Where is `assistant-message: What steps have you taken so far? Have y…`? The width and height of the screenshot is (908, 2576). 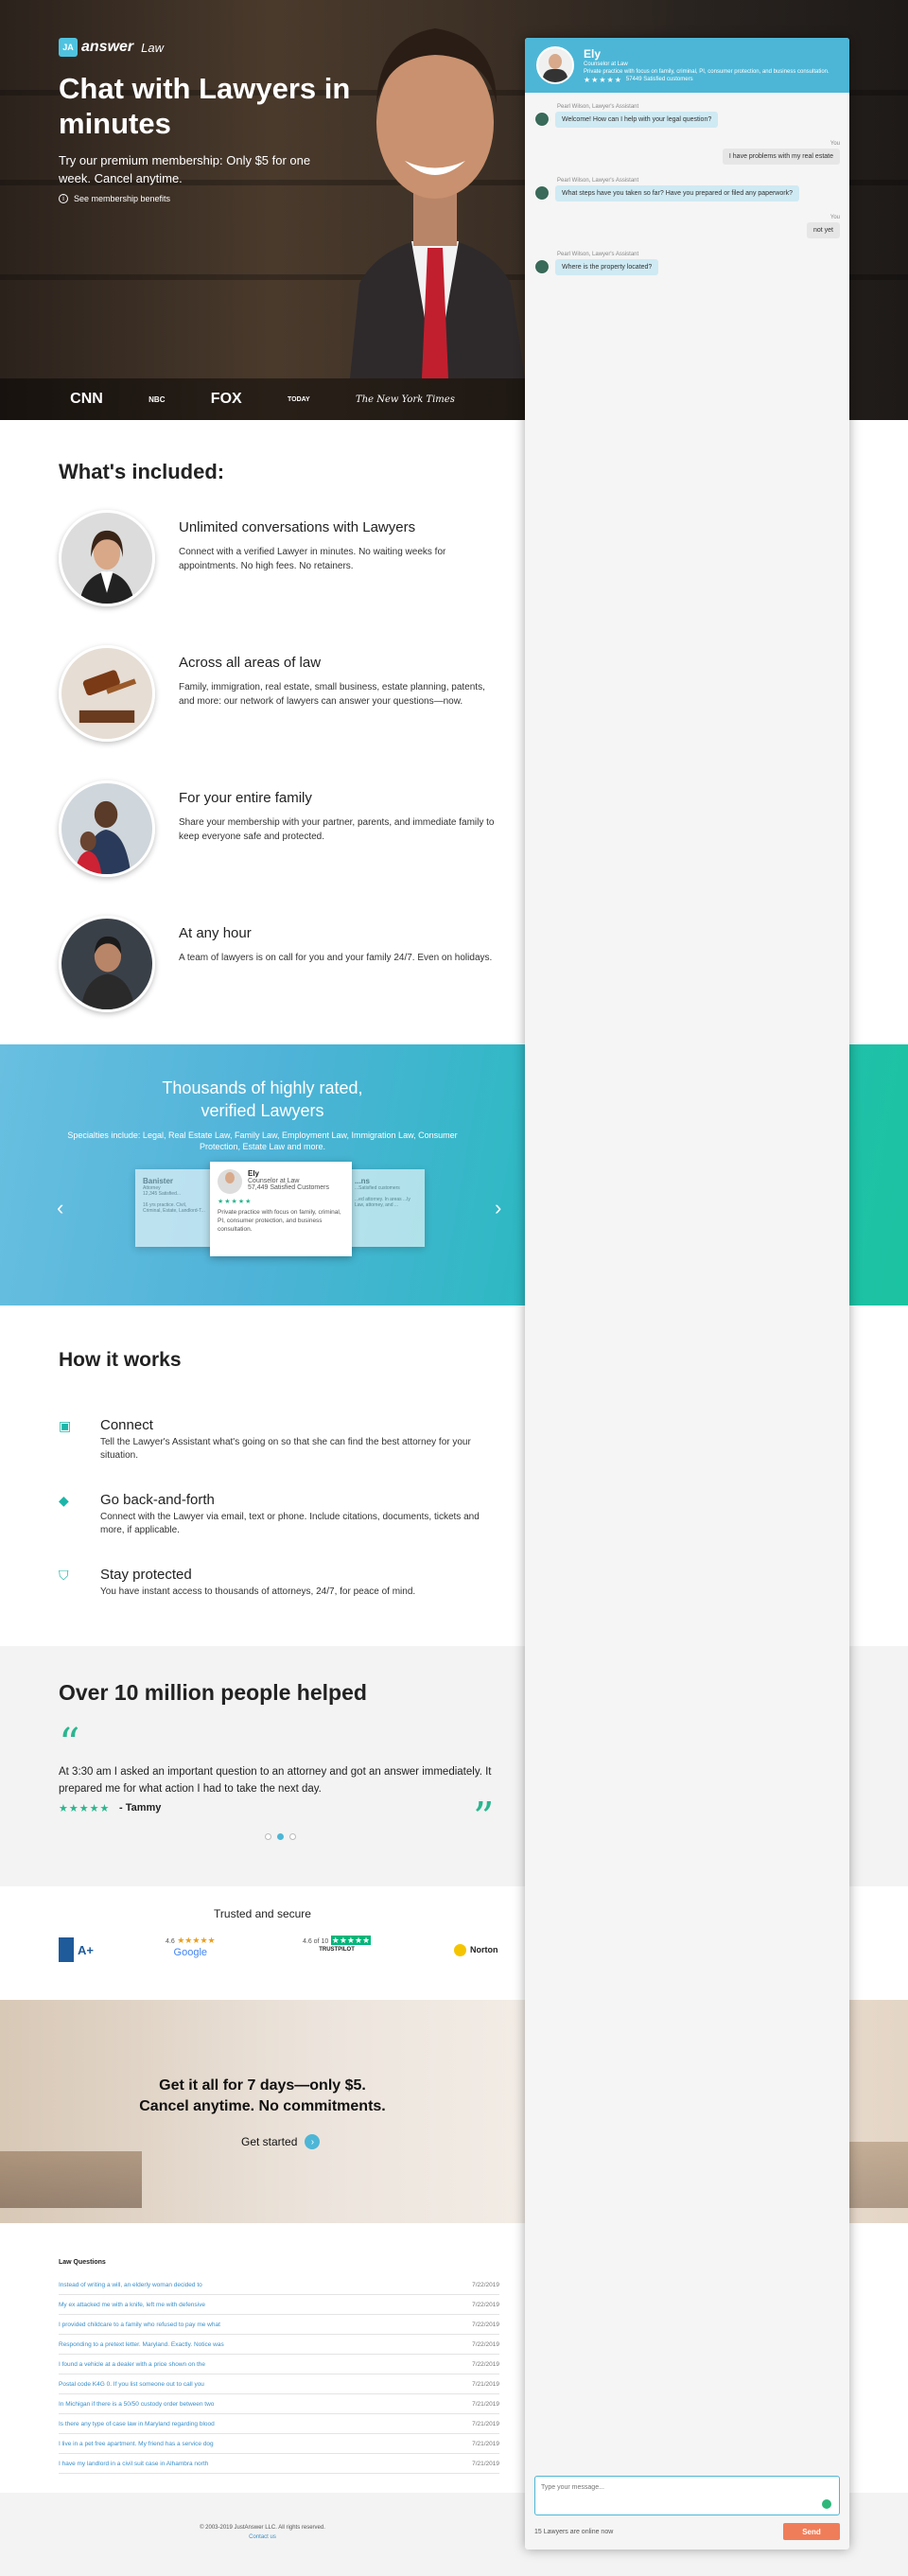
assistant-message: What steps have you taken so far? Have y… is located at coordinates (687, 194).